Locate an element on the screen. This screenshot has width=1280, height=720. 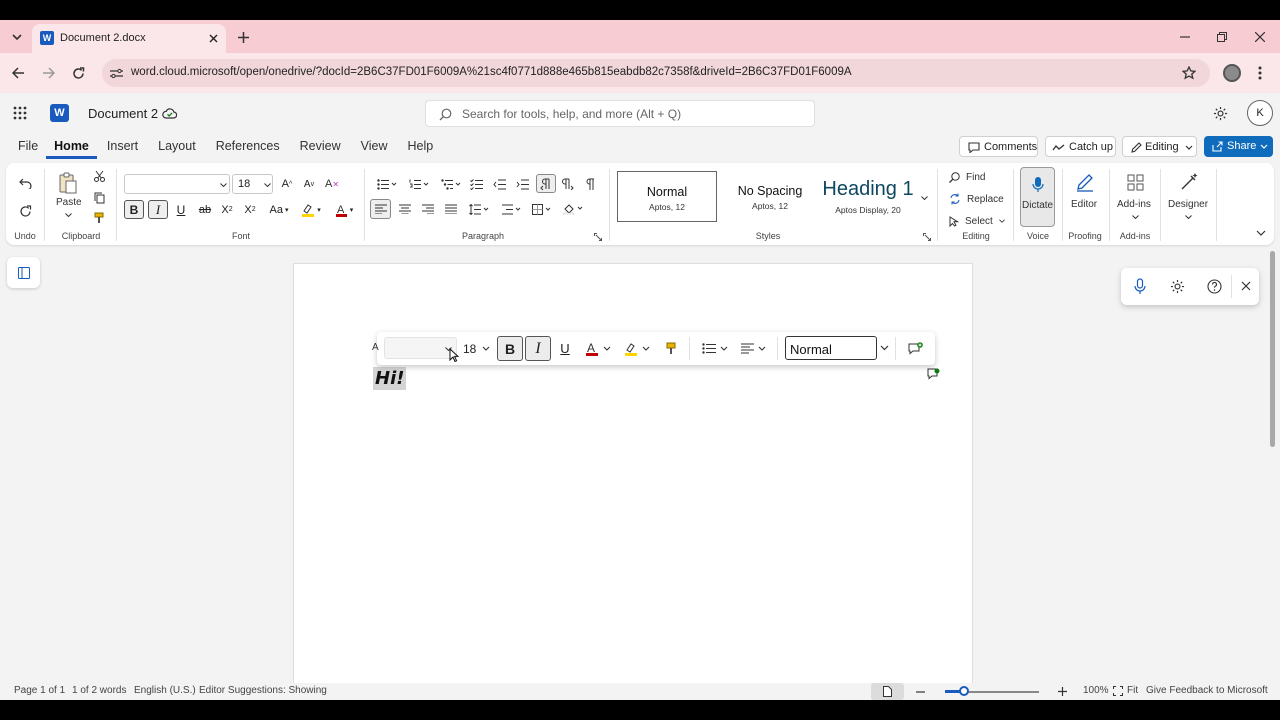
styles-dialog-launcher-icon is located at coordinates (926, 236).